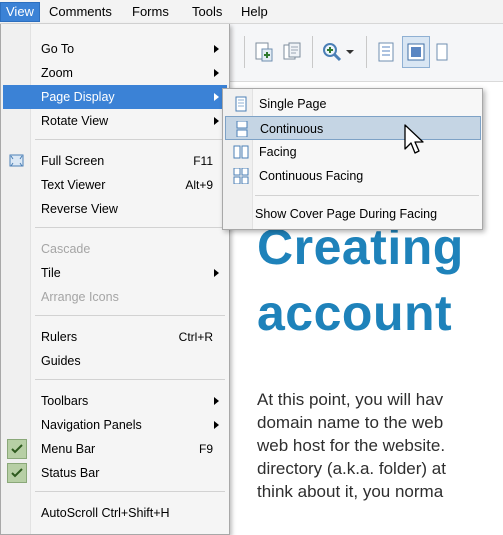 The image size is (503, 535). I want to click on menu-item-label: AutoScroll Ctrl+Shift+H, so click(105, 513).